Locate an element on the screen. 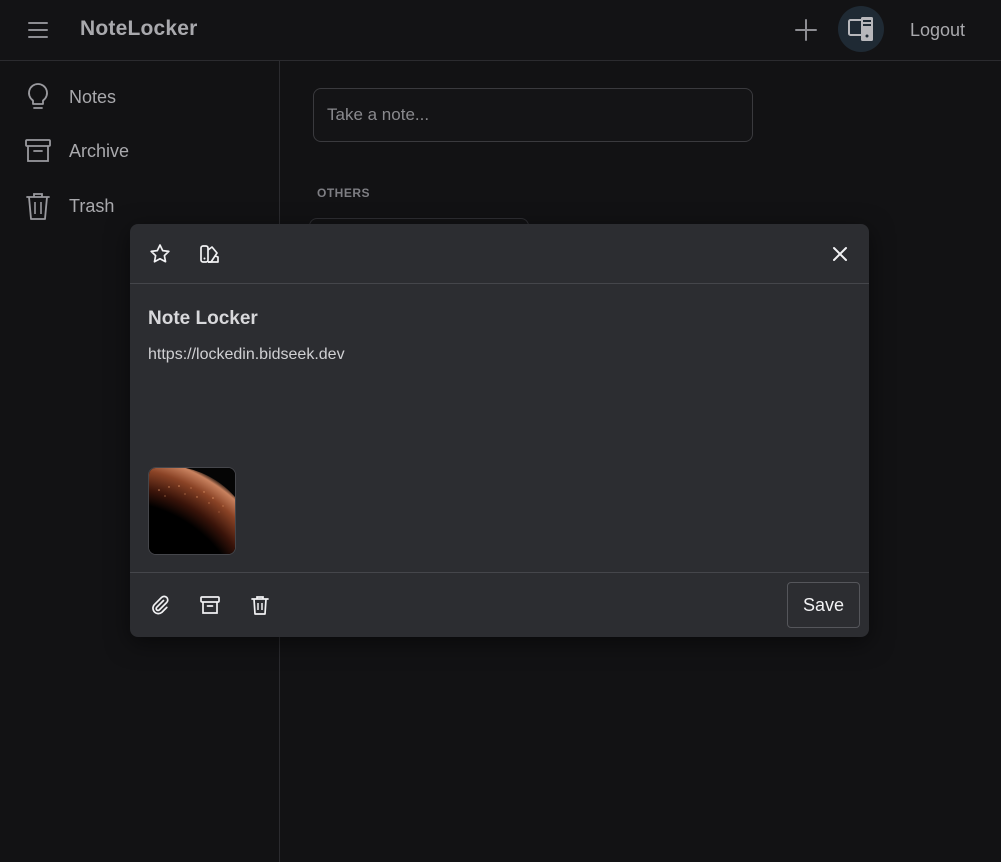 The image size is (1001, 862). device-icon is located at coordinates (860, 29).